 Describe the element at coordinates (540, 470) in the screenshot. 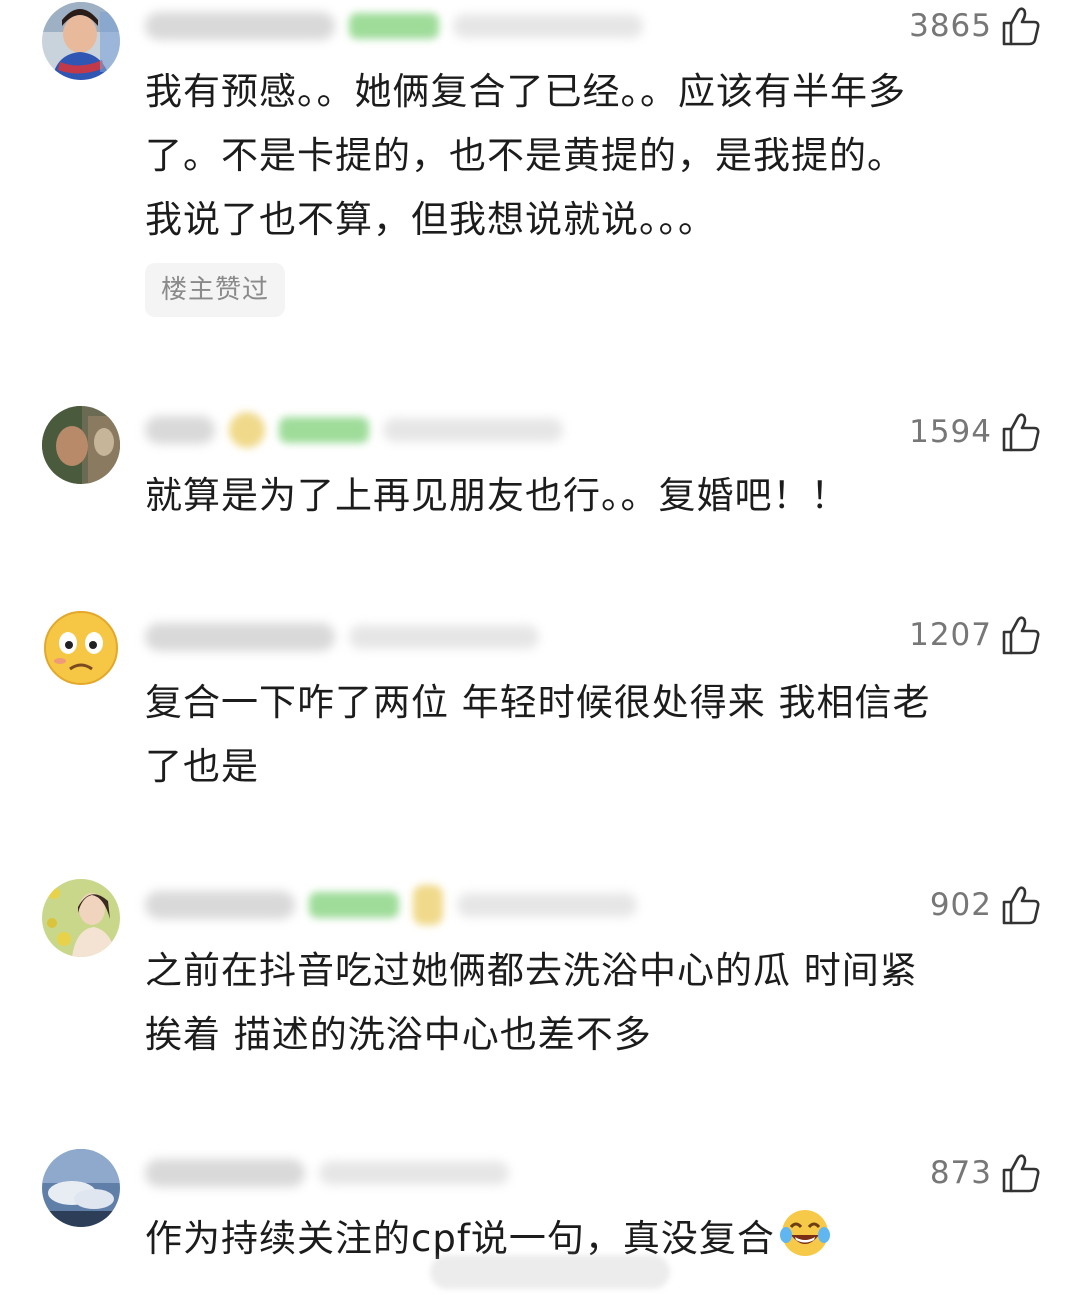

I see `comment-item: 1594 就算是为了上再见朋友也行。。复婚吧！！` at that location.